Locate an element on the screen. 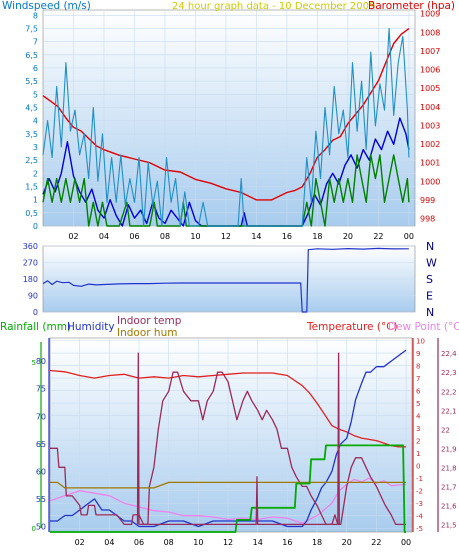  wind-tick-label: 4 is located at coordinates (35, 121).